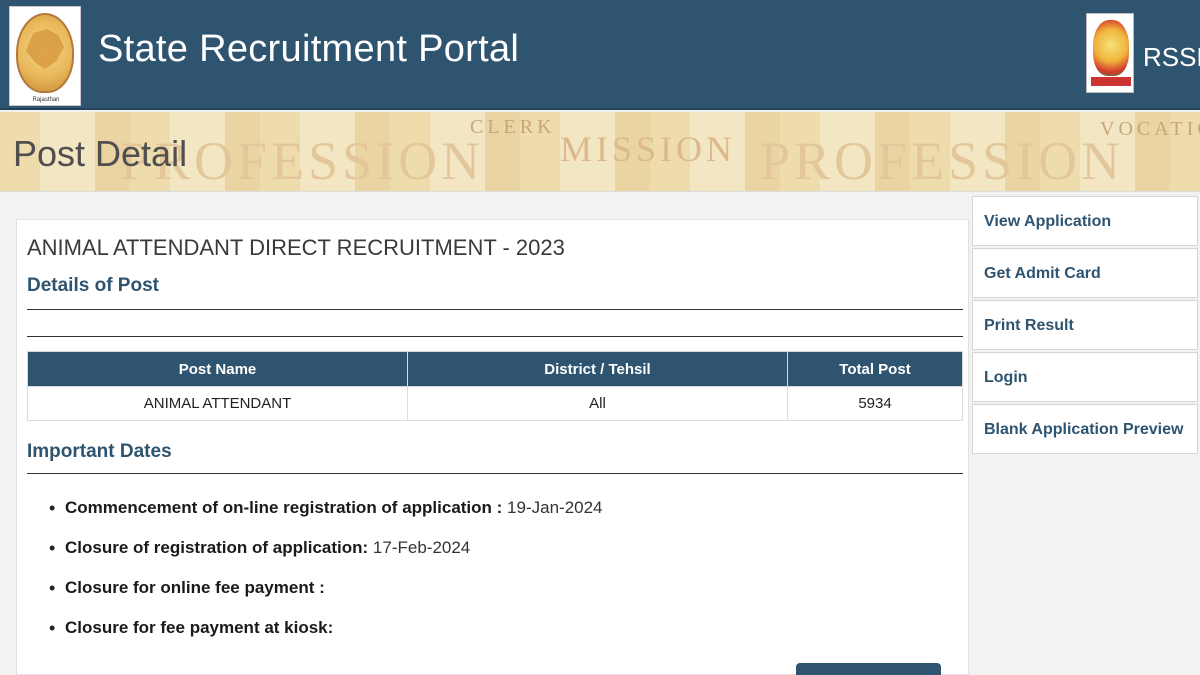 This screenshot has height=675, width=1200. Describe the element at coordinates (93, 285) in the screenshot. I see `details-heading: Details of Post` at that location.